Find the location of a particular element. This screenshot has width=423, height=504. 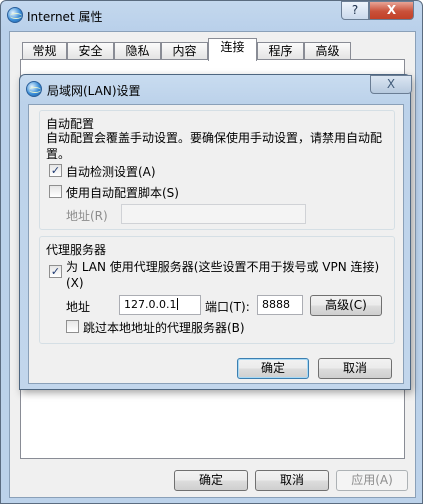

port-input: 8888 is located at coordinates (280, 305).